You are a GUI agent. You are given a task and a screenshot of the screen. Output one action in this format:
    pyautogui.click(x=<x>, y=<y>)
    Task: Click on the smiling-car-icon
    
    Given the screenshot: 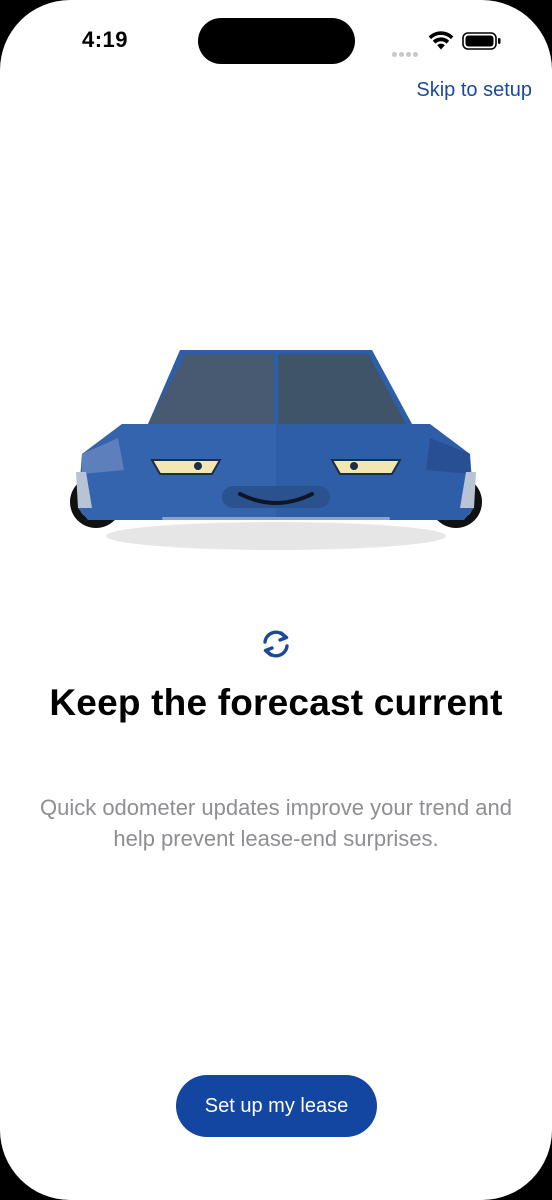 What is the action you would take?
    pyautogui.click(x=276, y=450)
    